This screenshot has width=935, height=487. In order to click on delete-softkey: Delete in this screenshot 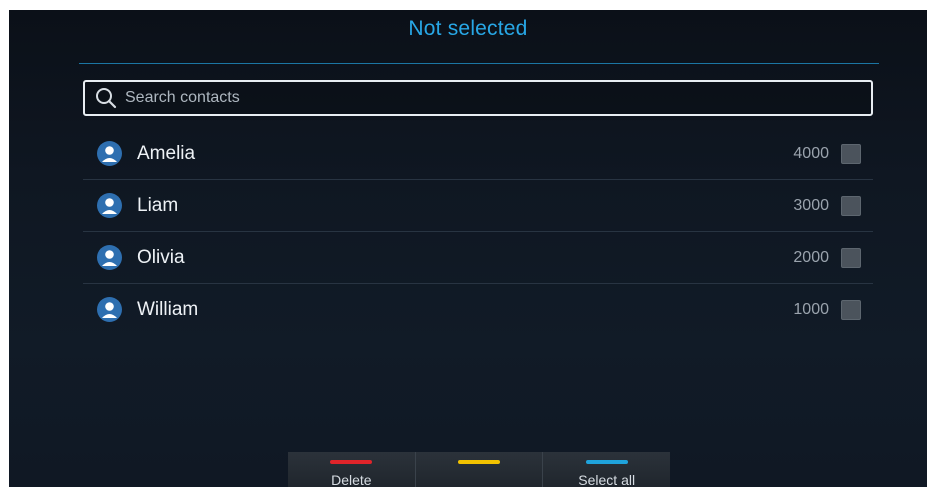, I will do `click(352, 469)`.